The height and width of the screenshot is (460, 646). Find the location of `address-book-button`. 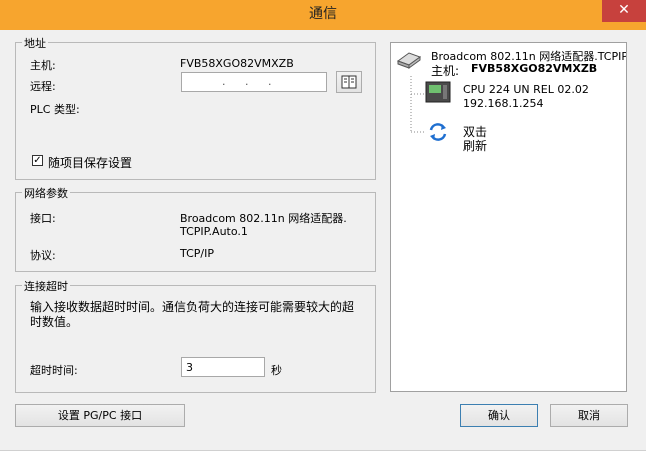

address-book-button is located at coordinates (349, 82).